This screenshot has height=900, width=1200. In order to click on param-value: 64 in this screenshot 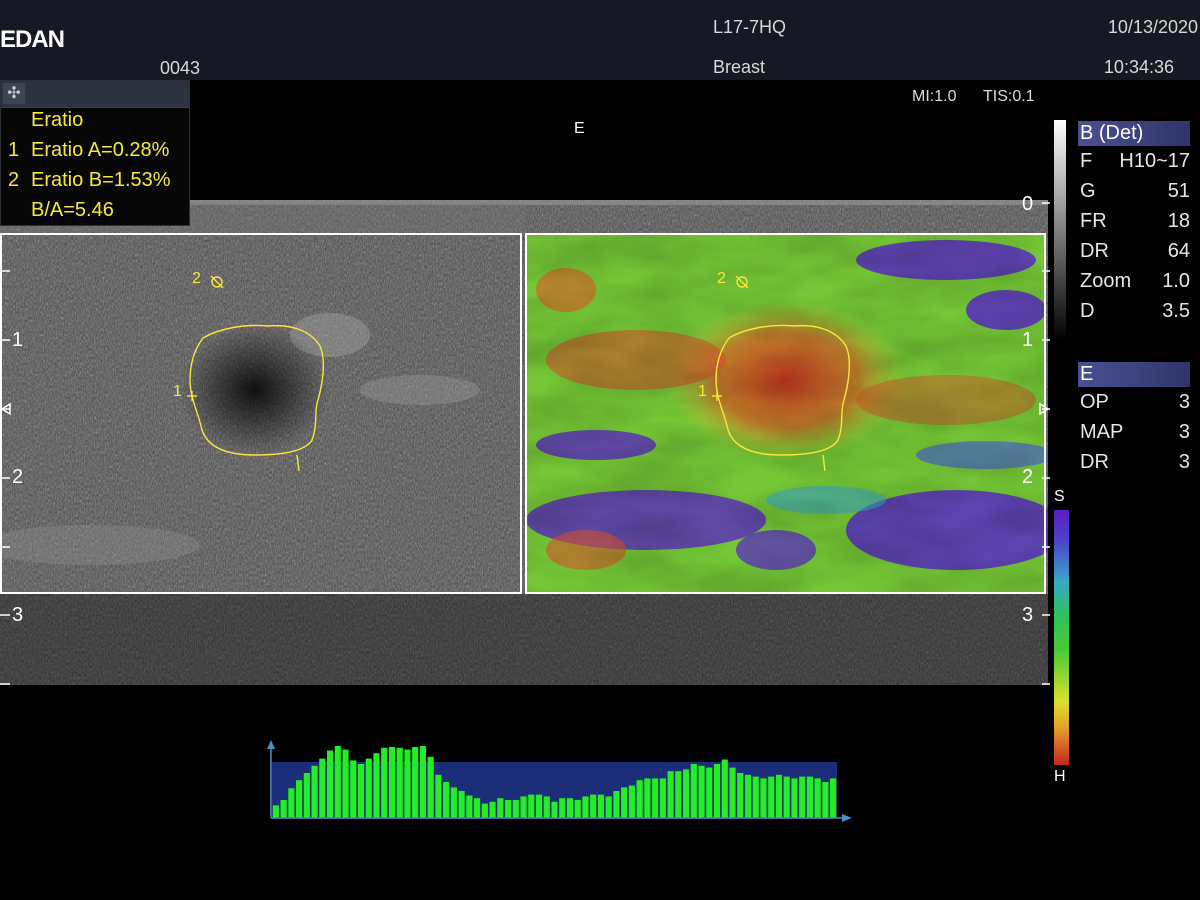, I will do `click(1178, 251)`.